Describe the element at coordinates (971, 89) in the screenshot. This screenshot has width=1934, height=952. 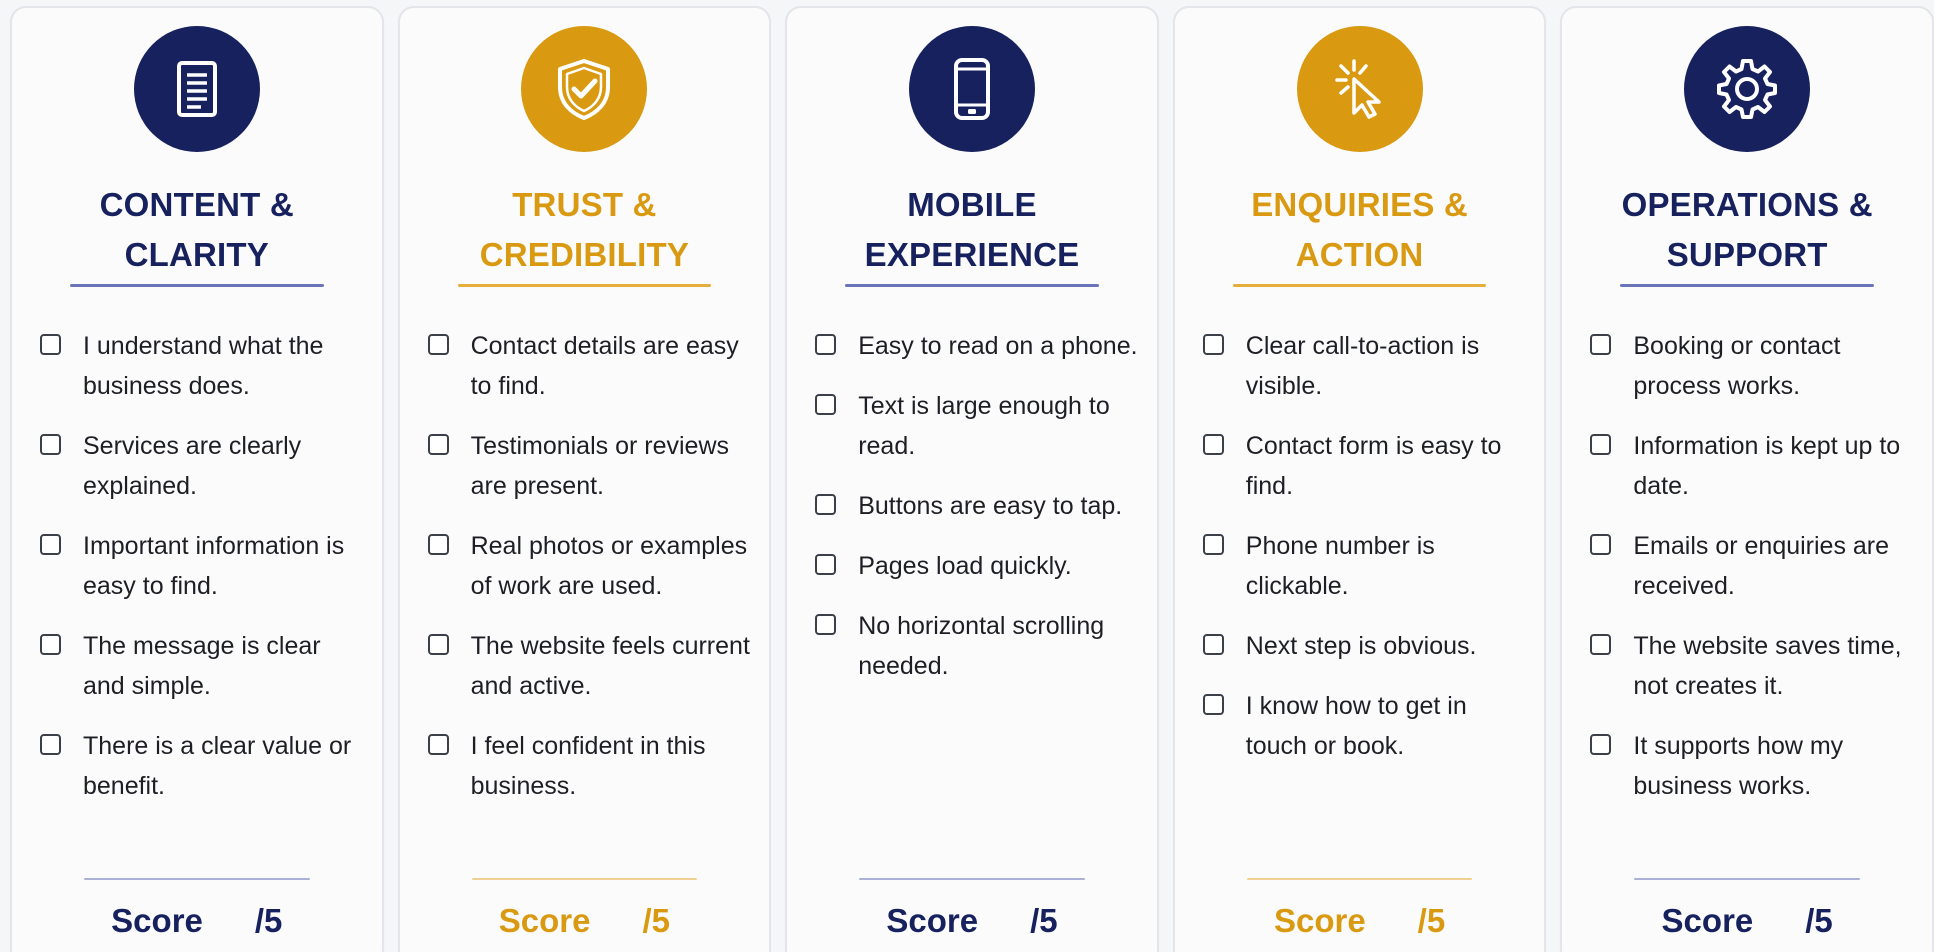
I see `mobile-phone-icon` at that location.